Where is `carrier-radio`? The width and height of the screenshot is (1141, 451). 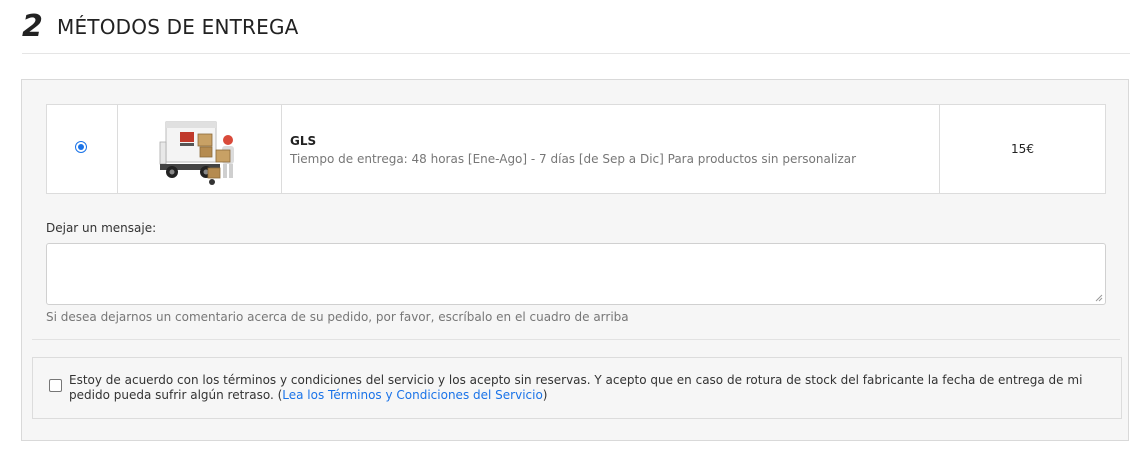 carrier-radio is located at coordinates (81, 147).